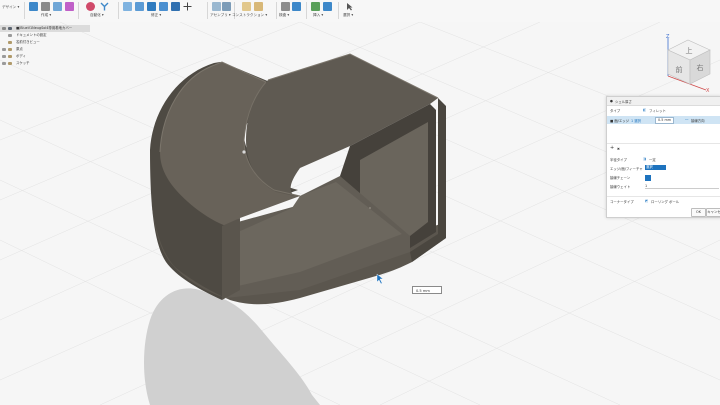  What do you see at coordinates (163, 6) in the screenshot?
I see `shell-icon` at bounding box center [163, 6].